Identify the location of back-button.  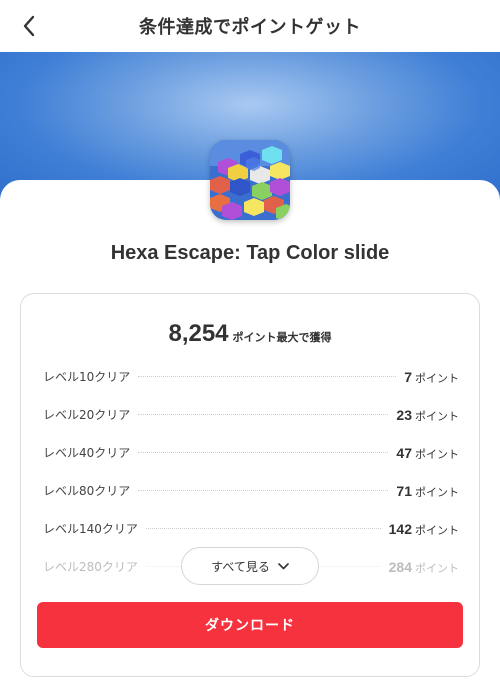
(29, 26).